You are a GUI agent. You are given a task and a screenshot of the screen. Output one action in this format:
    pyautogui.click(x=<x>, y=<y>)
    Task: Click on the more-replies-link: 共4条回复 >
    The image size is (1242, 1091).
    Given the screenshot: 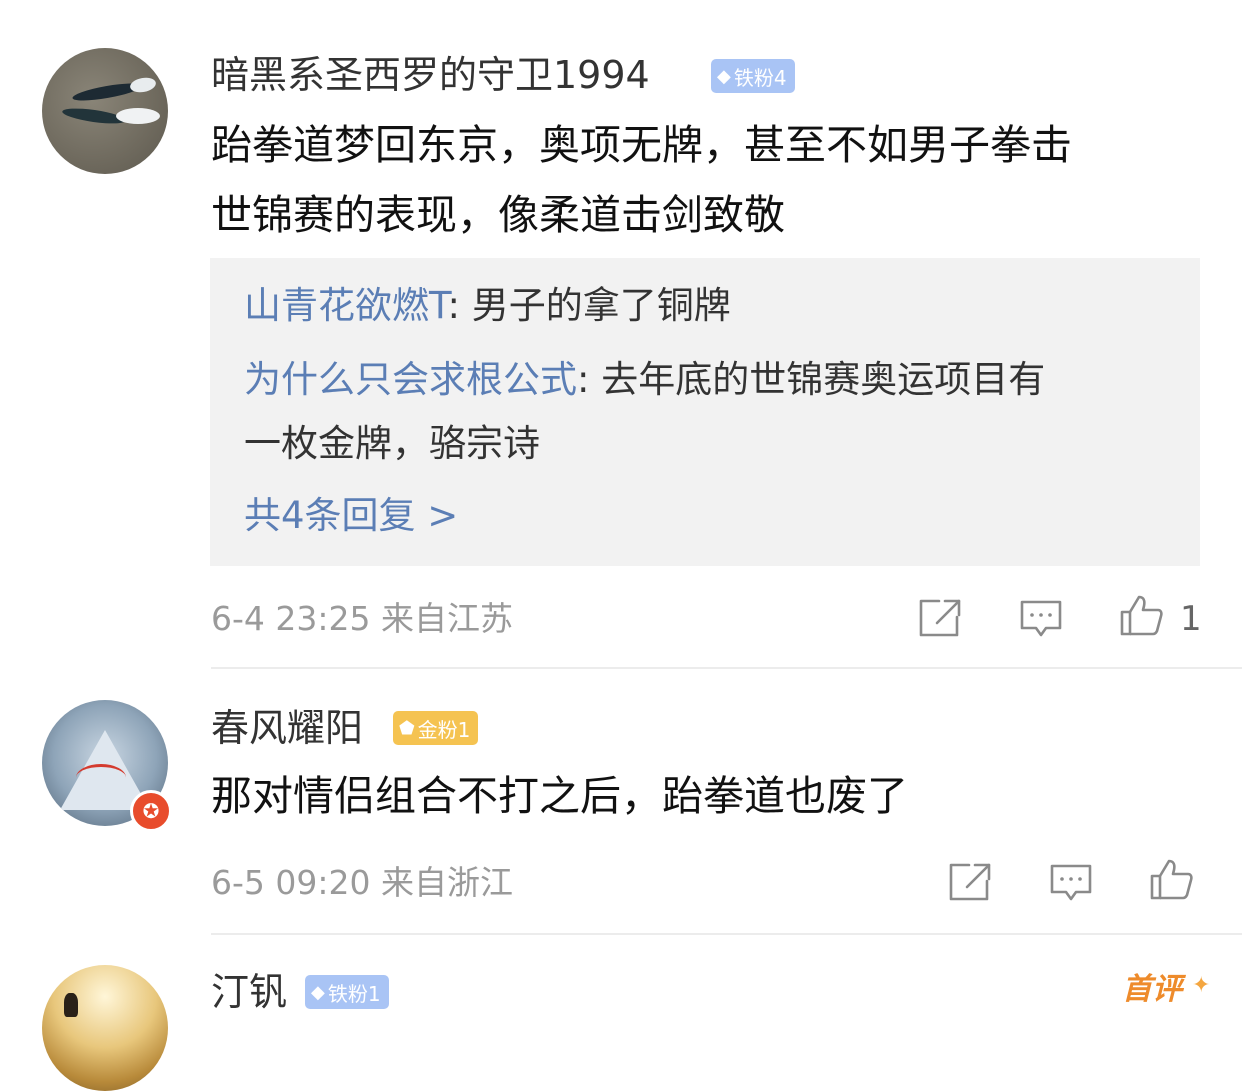 What is the action you would take?
    pyautogui.click(x=351, y=516)
    